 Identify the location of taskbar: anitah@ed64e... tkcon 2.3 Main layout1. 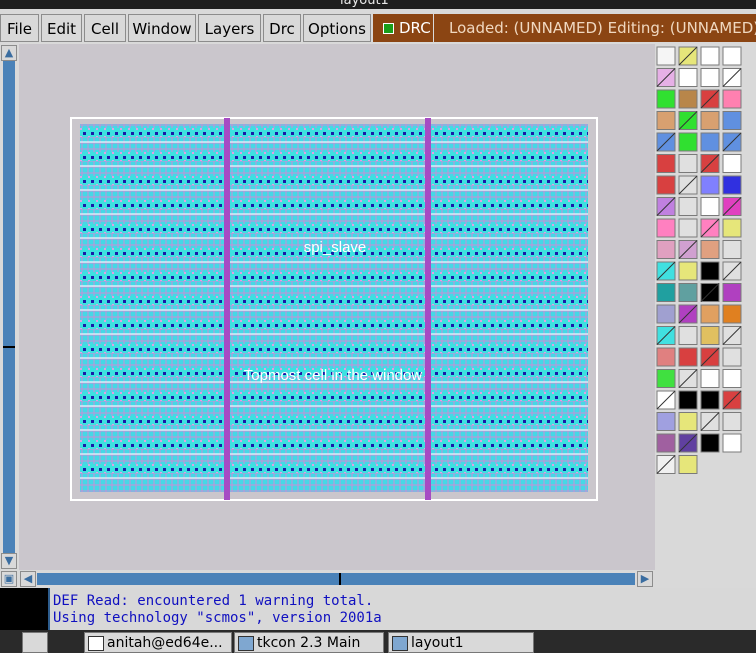
(378, 641).